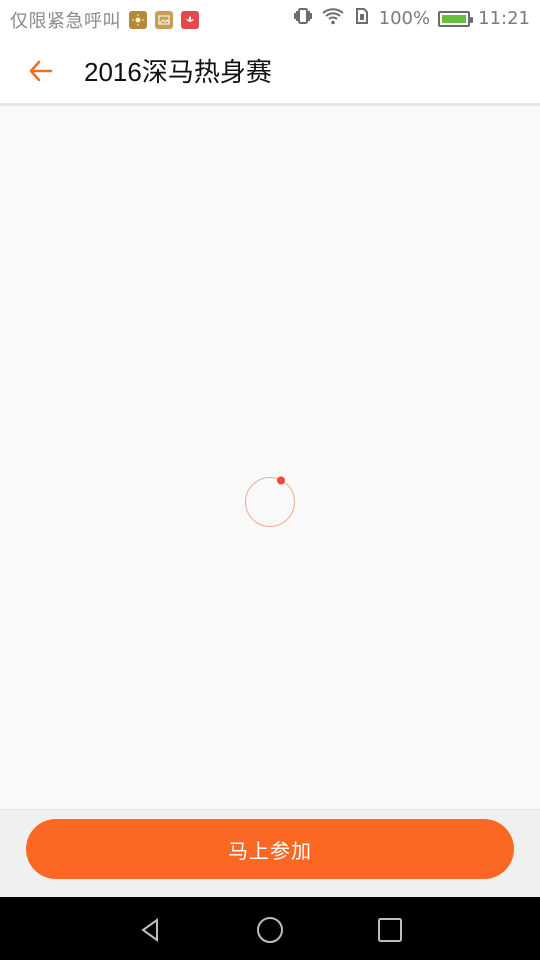  What do you see at coordinates (178, 72) in the screenshot?
I see `page-title: 2016深马热身赛` at bounding box center [178, 72].